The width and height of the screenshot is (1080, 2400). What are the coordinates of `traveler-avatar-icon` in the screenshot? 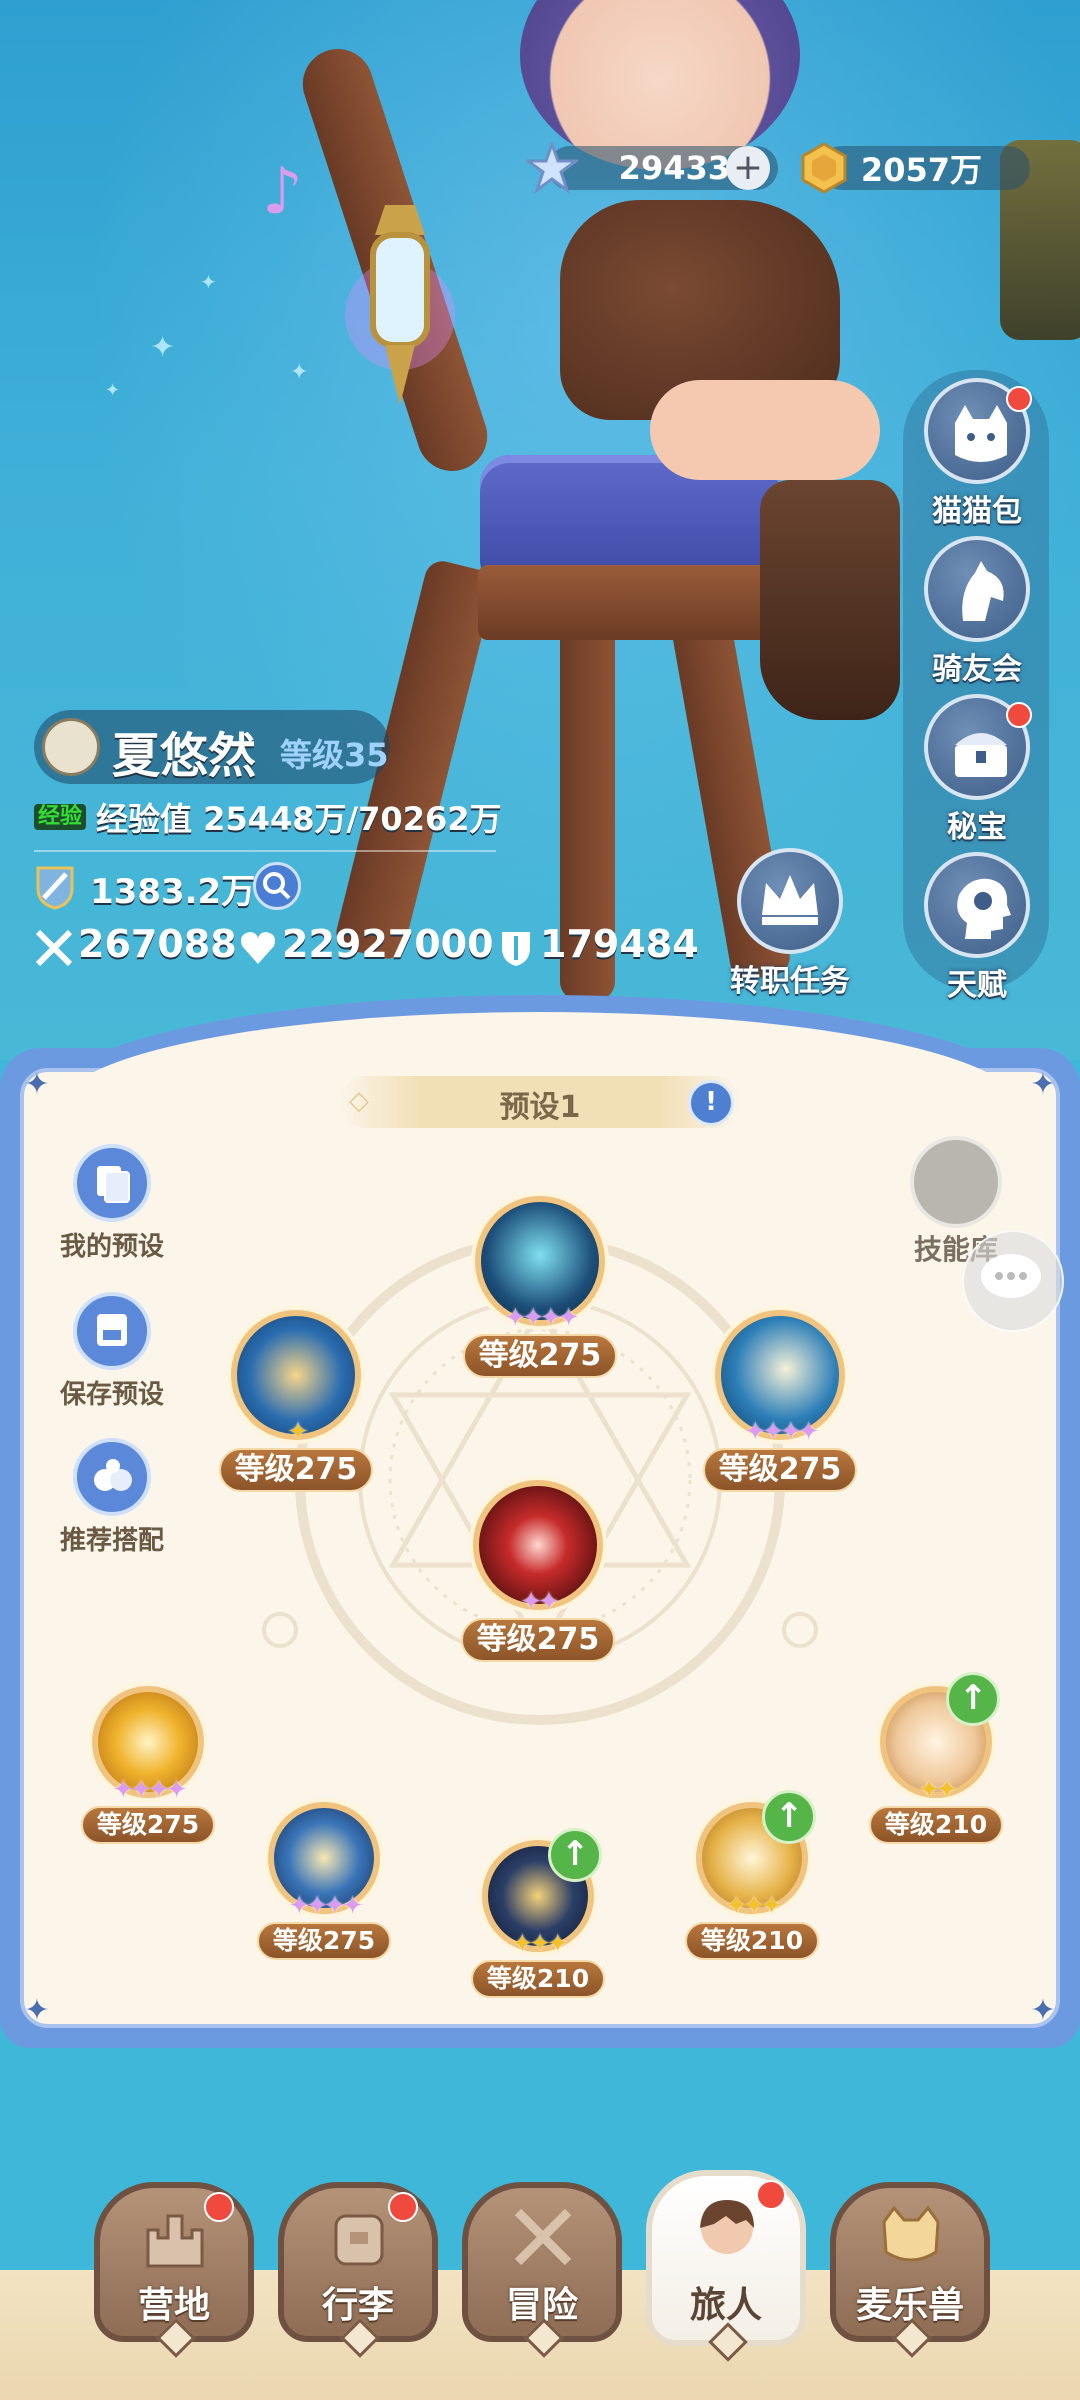 It's located at (727, 2227).